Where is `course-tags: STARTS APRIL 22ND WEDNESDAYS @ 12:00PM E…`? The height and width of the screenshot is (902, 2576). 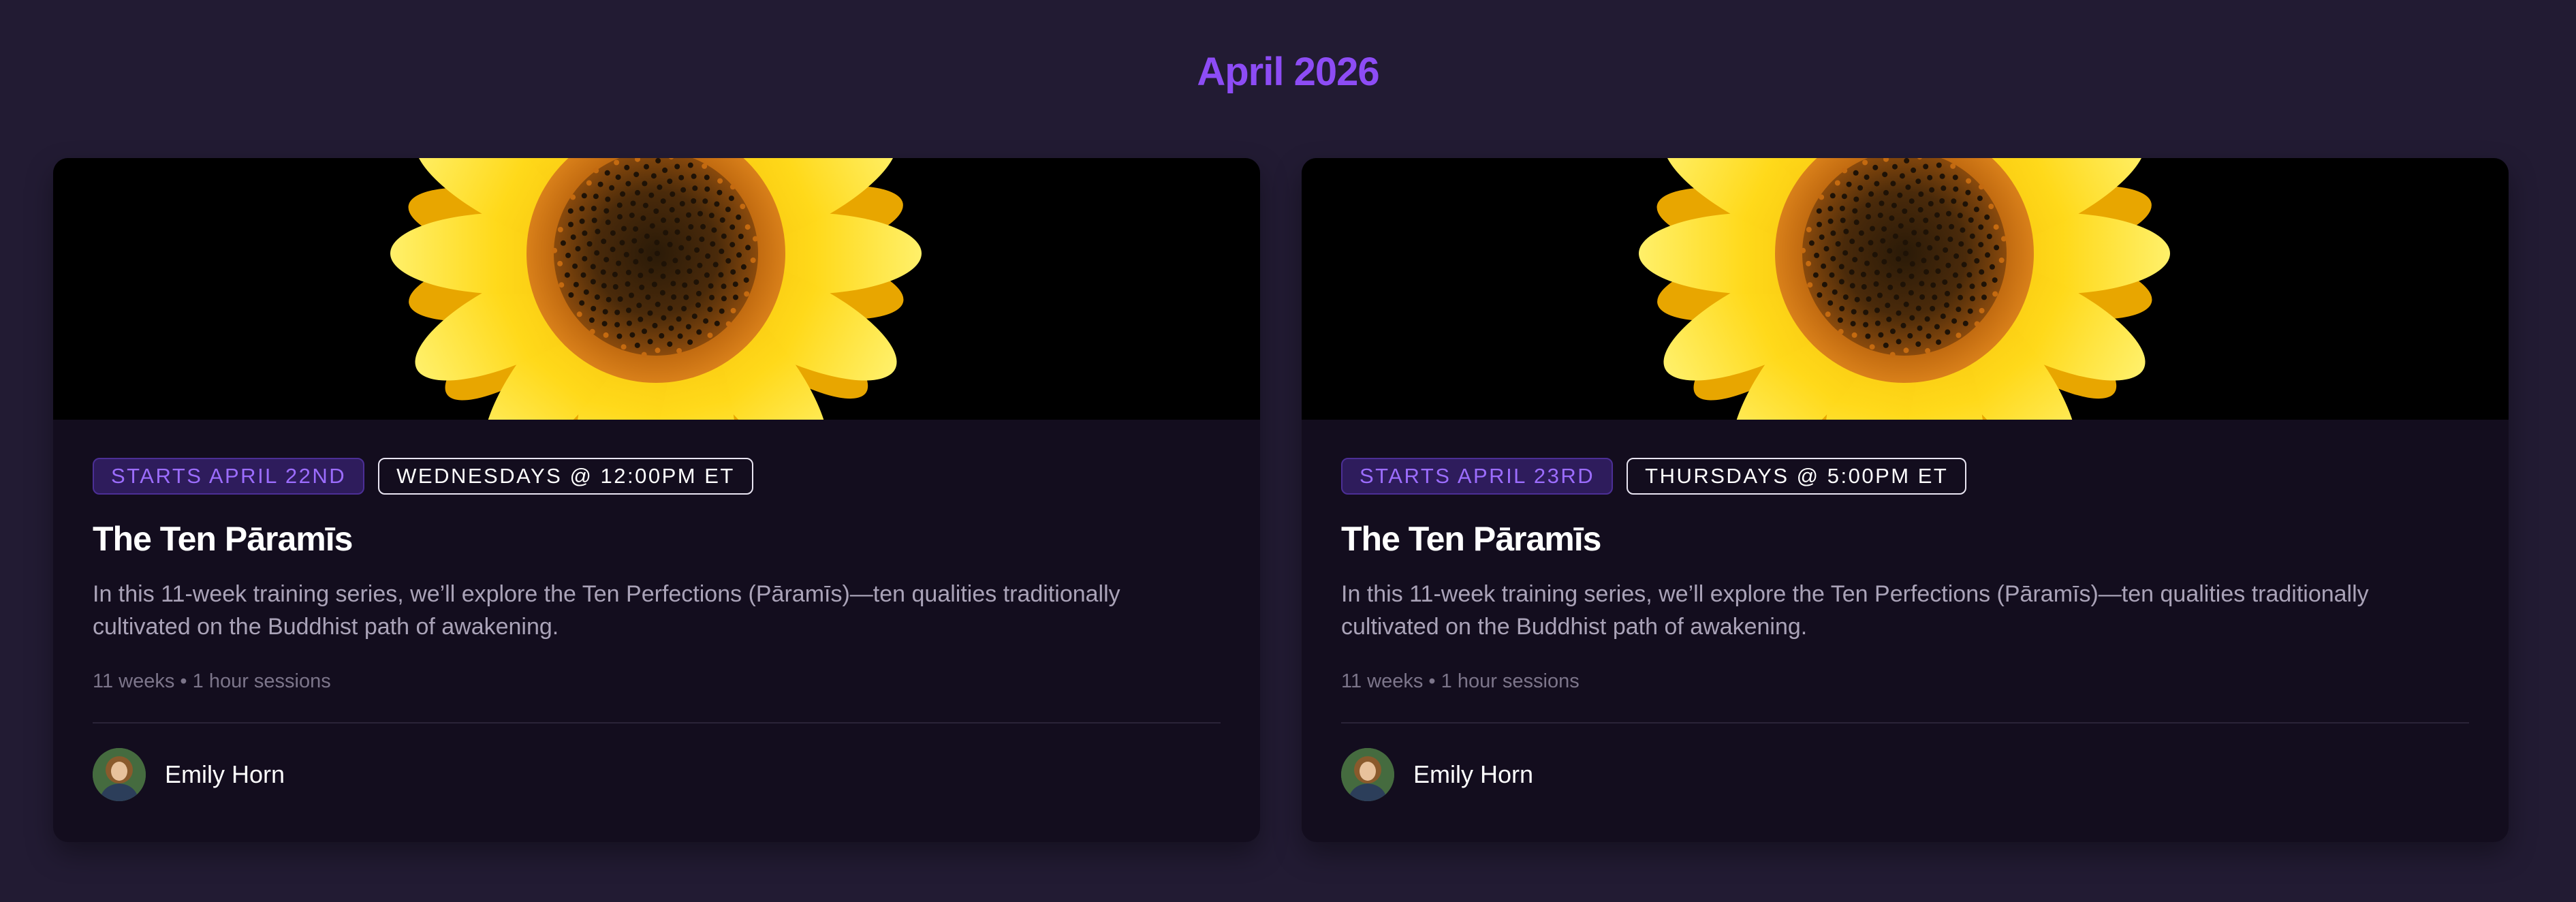 course-tags: STARTS APRIL 22ND WEDNESDAYS @ 12:00PM E… is located at coordinates (423, 476).